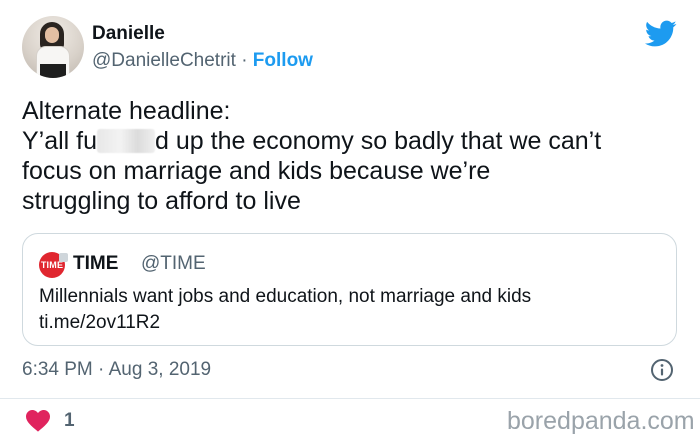 The image size is (700, 448). What do you see at coordinates (60, 141) in the screenshot?
I see `tweet-line-start: Y’all fu` at bounding box center [60, 141].